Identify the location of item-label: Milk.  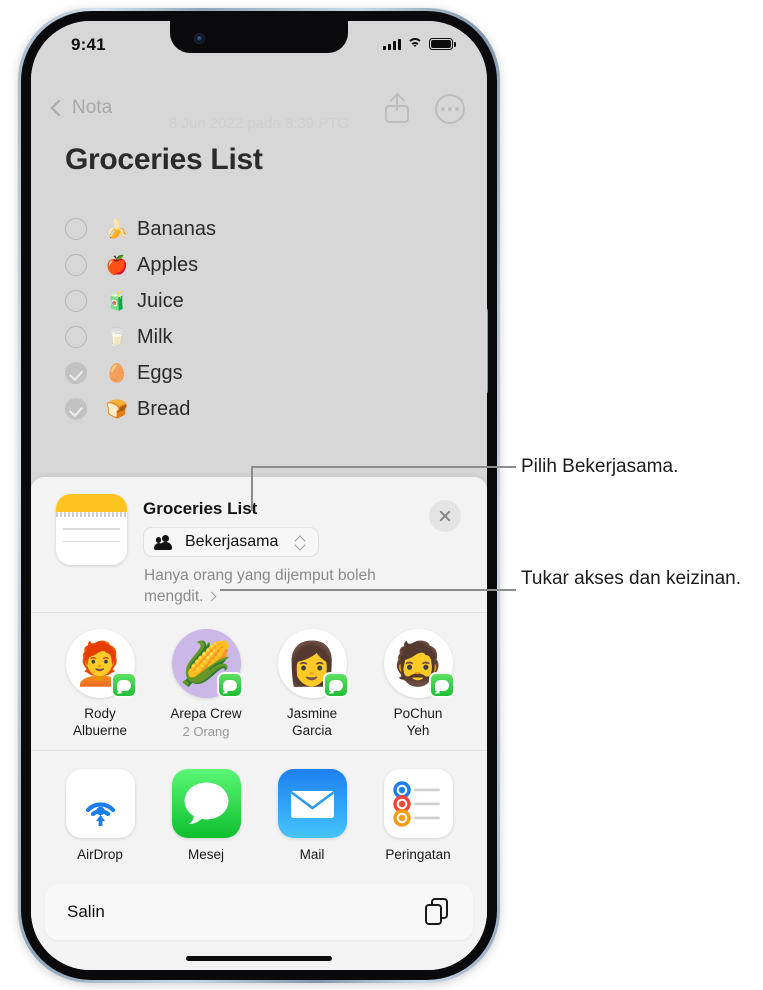
(155, 336).